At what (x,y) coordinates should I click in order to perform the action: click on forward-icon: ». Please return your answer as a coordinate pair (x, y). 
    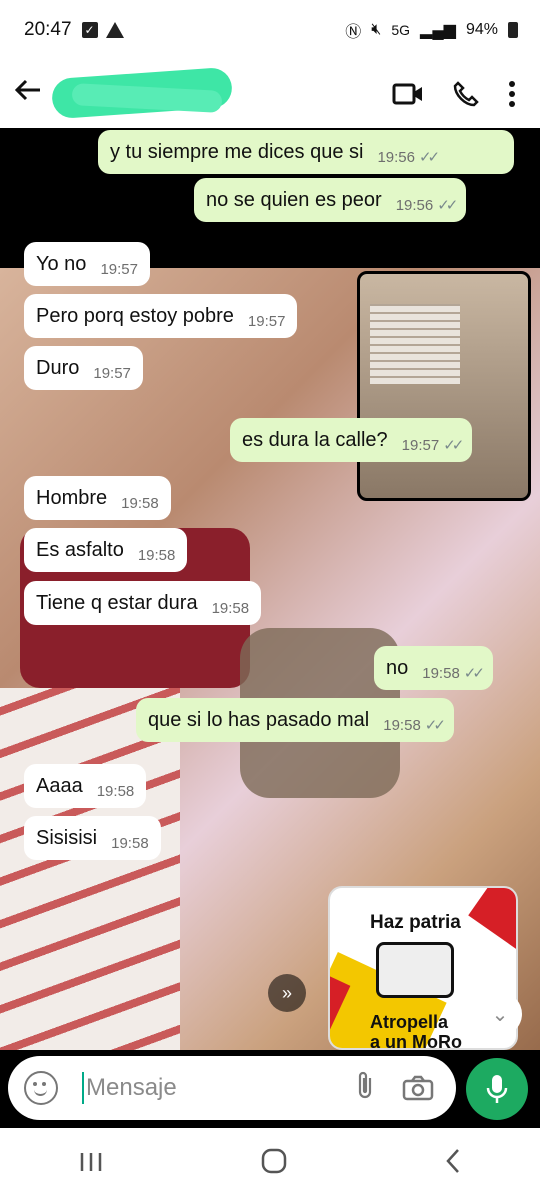
    Looking at the image, I should click on (287, 993).